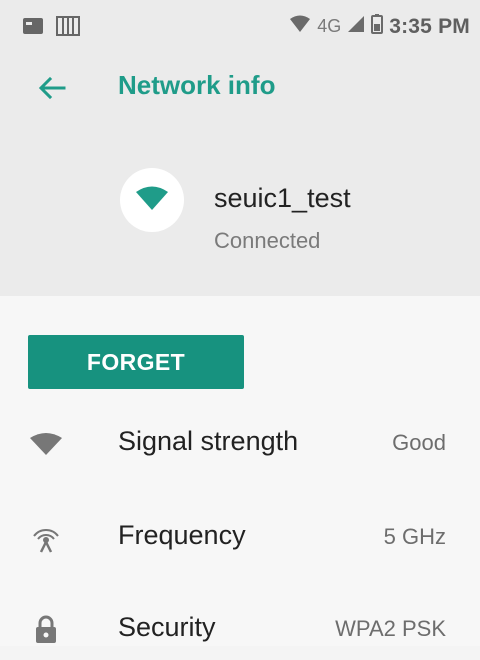 The width and height of the screenshot is (480, 660). I want to click on back-button, so click(52, 90).